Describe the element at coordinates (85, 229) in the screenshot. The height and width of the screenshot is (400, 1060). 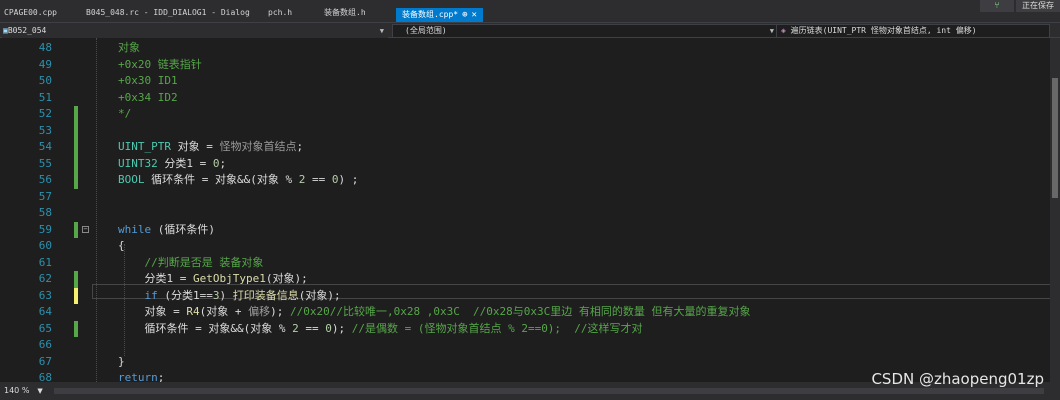
I see `collapse-icon: −` at that location.